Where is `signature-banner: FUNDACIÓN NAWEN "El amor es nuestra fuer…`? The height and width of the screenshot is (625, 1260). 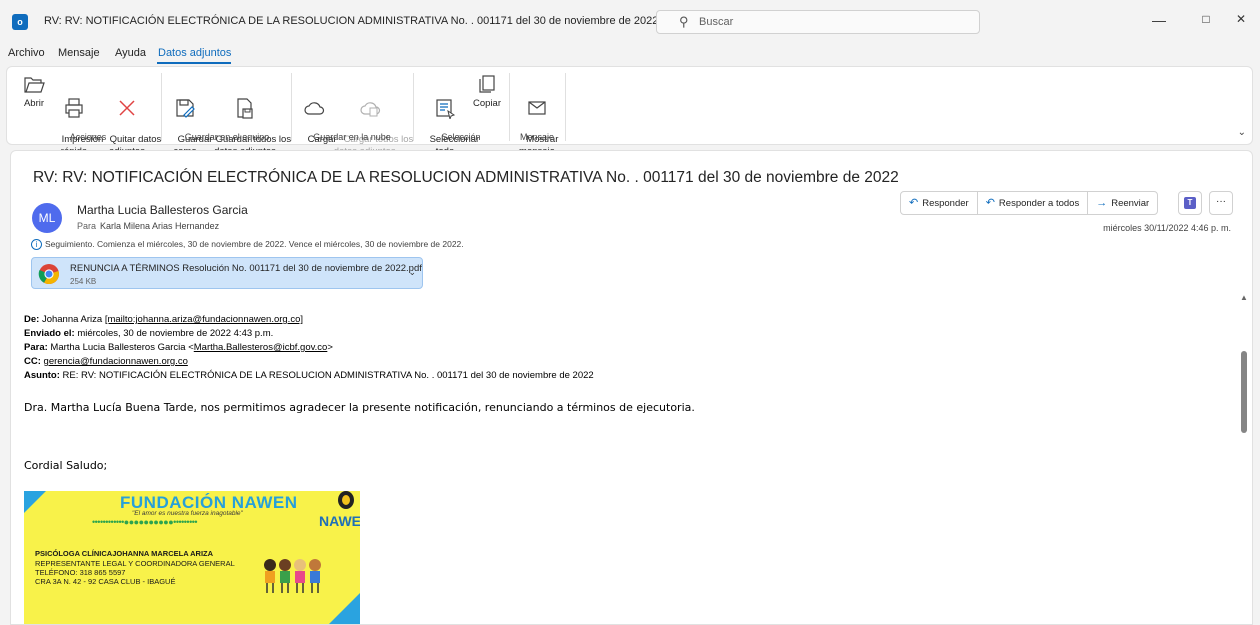
signature-banner: FUNDACIÓN NAWEN "El amor es nuestra fuer… is located at coordinates (192, 557).